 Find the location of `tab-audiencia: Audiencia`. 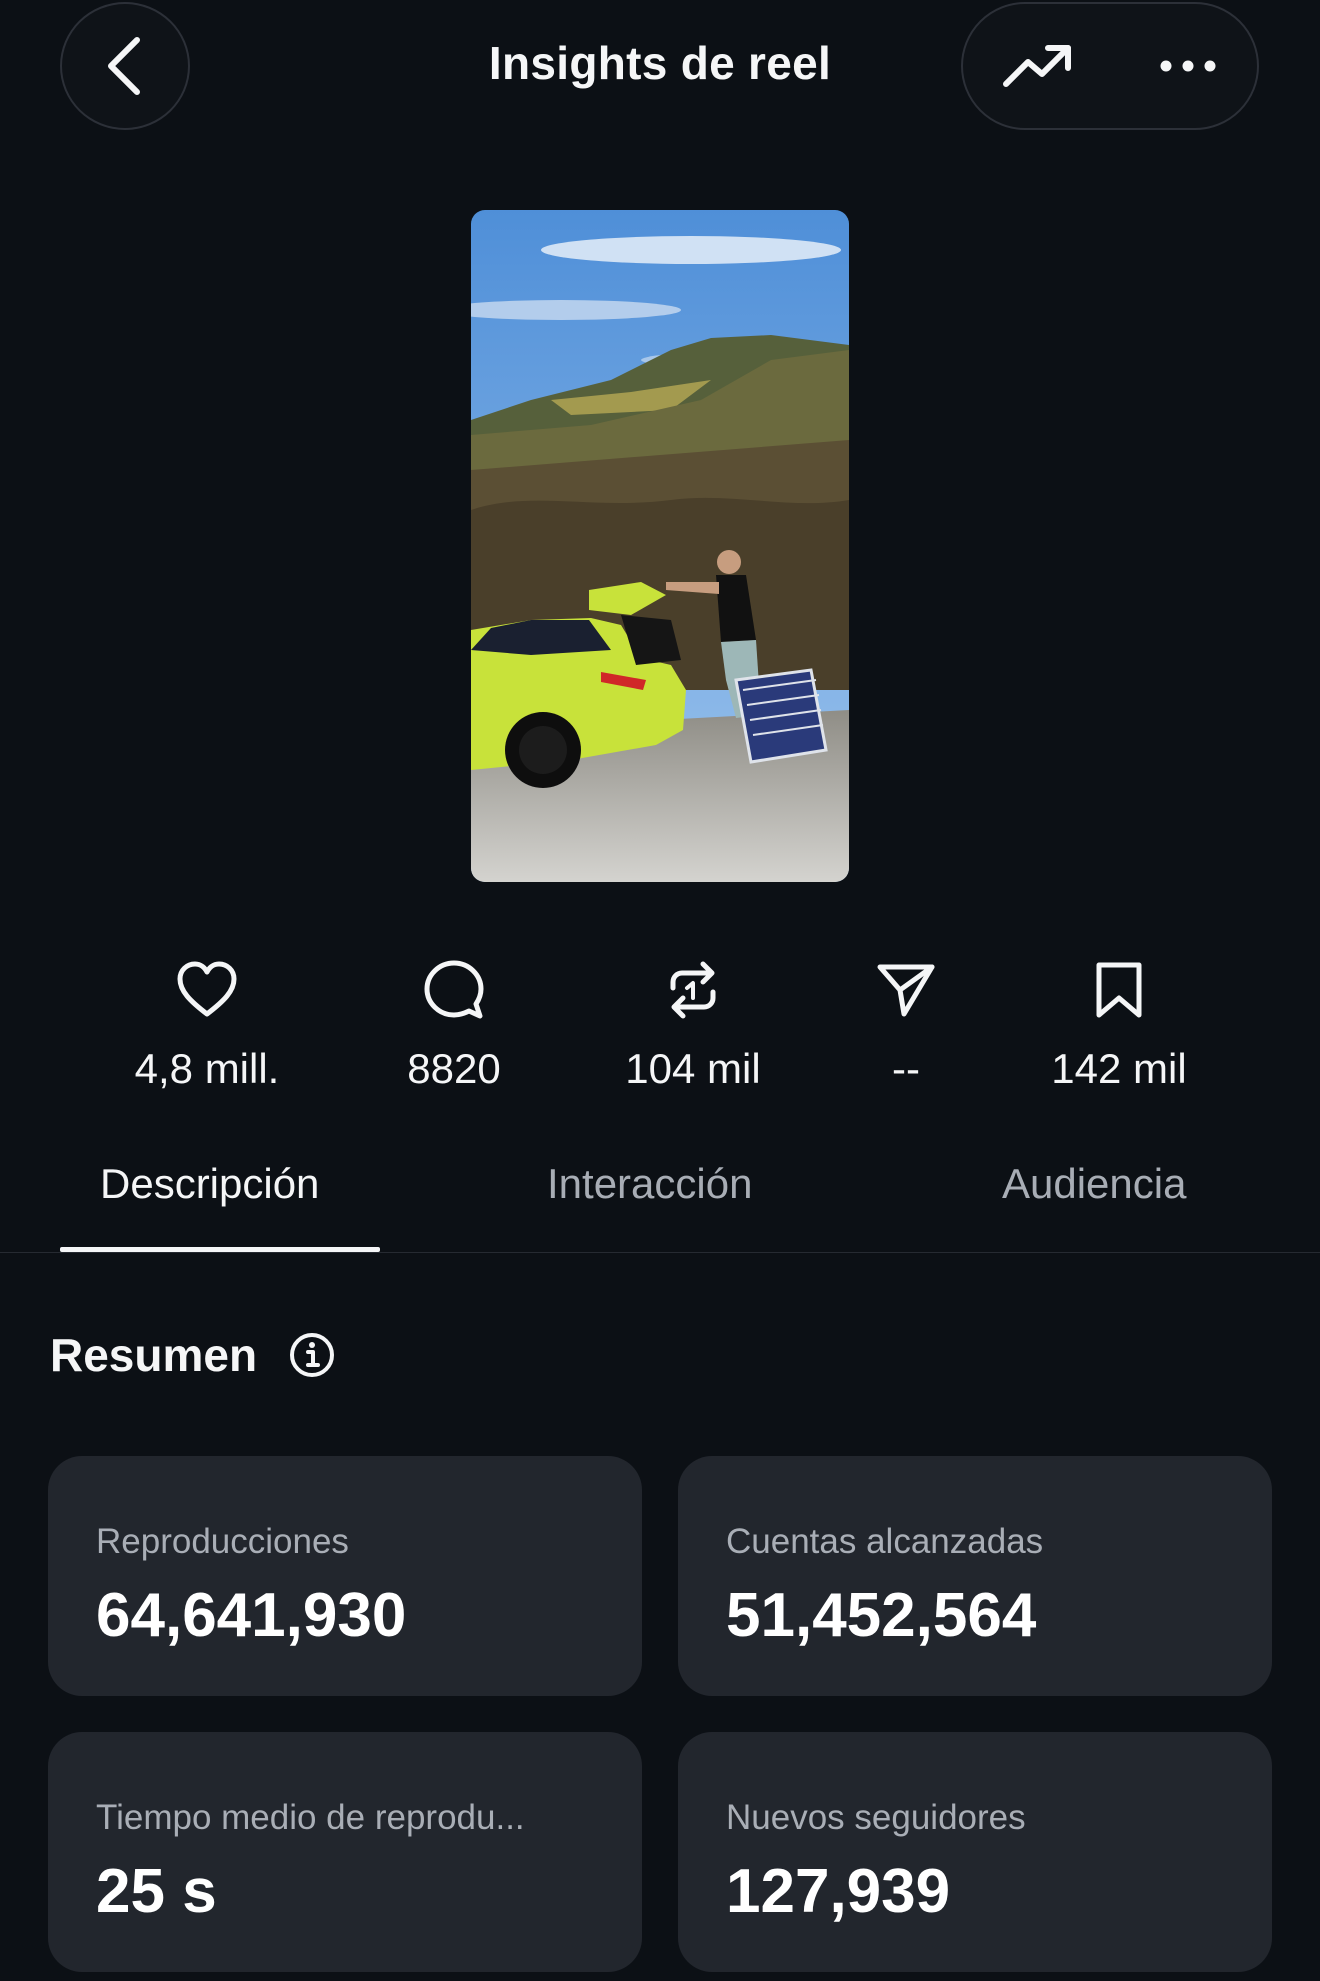

tab-audiencia: Audiencia is located at coordinates (1094, 1184).